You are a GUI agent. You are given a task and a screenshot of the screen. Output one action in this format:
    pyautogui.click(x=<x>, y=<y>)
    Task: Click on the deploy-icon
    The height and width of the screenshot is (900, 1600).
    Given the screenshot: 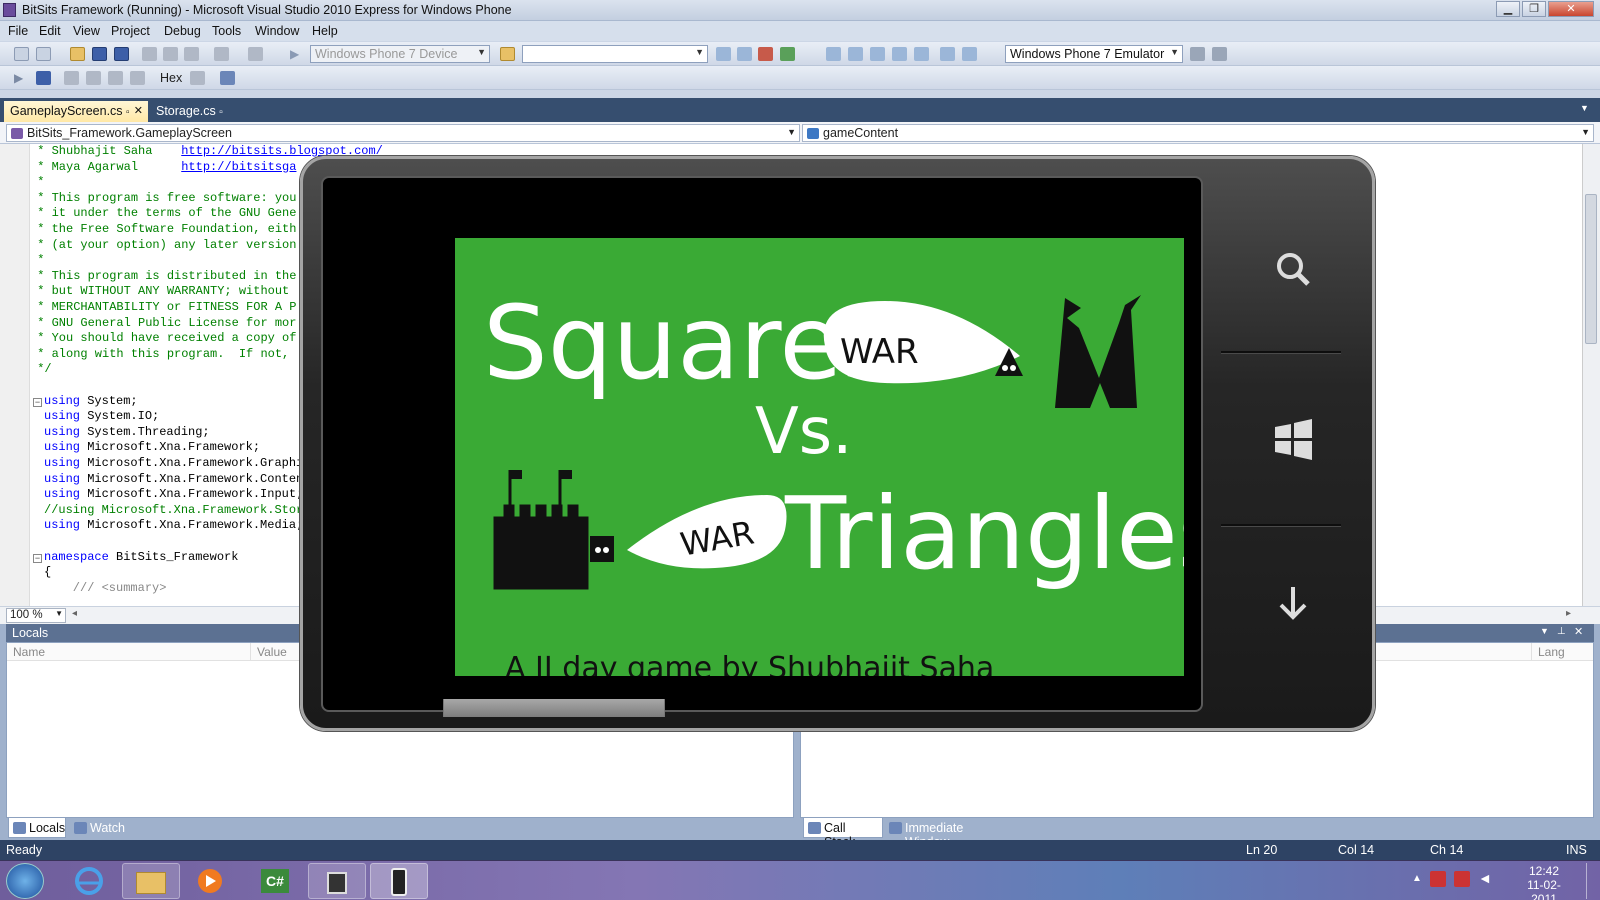 What is the action you would take?
    pyautogui.click(x=1197, y=54)
    